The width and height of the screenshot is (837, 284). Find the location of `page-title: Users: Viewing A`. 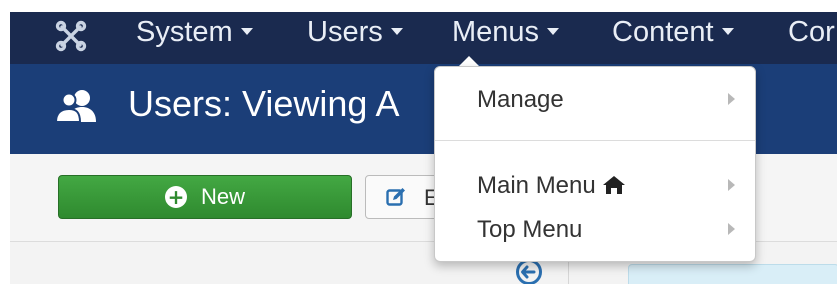

page-title: Users: Viewing A is located at coordinates (264, 103).